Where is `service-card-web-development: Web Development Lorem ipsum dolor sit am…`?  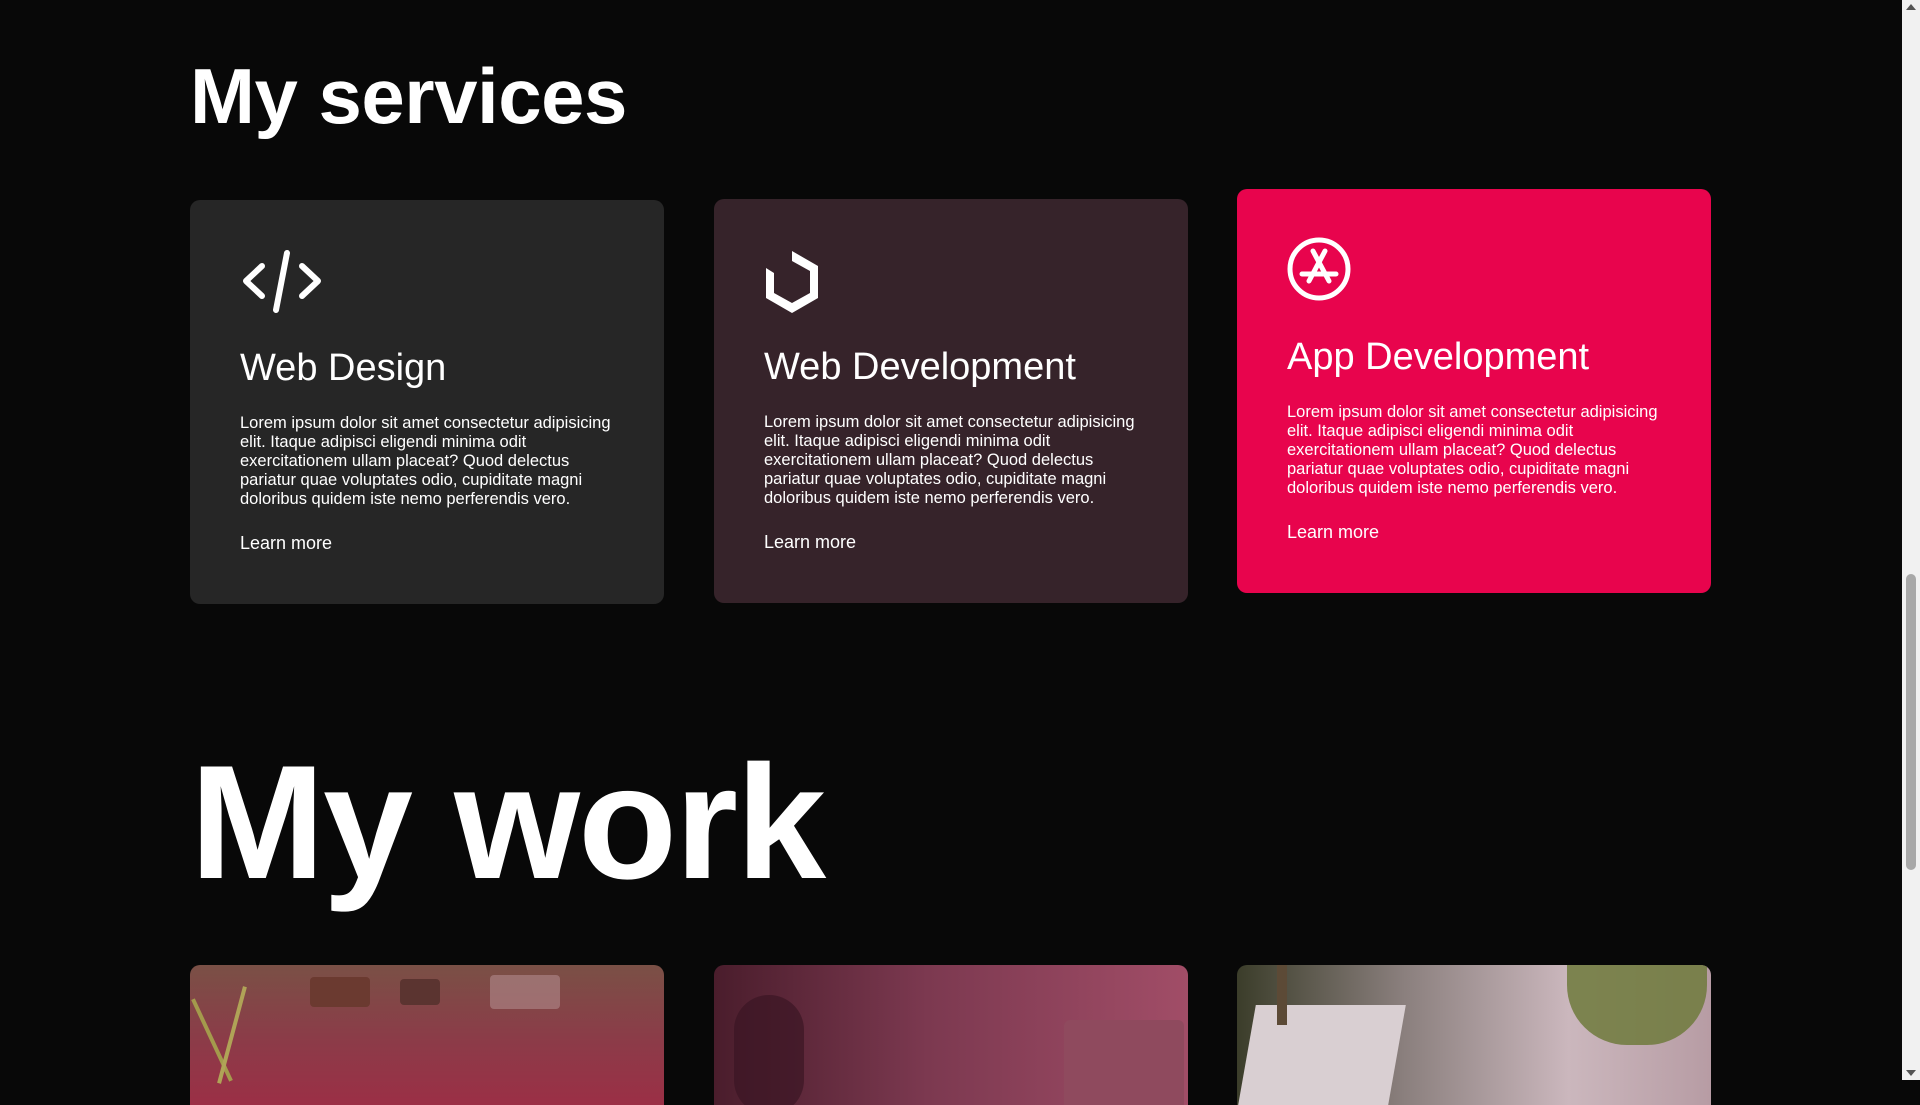
service-card-web-development: Web Development Lorem ipsum dolor sit am… is located at coordinates (951, 401).